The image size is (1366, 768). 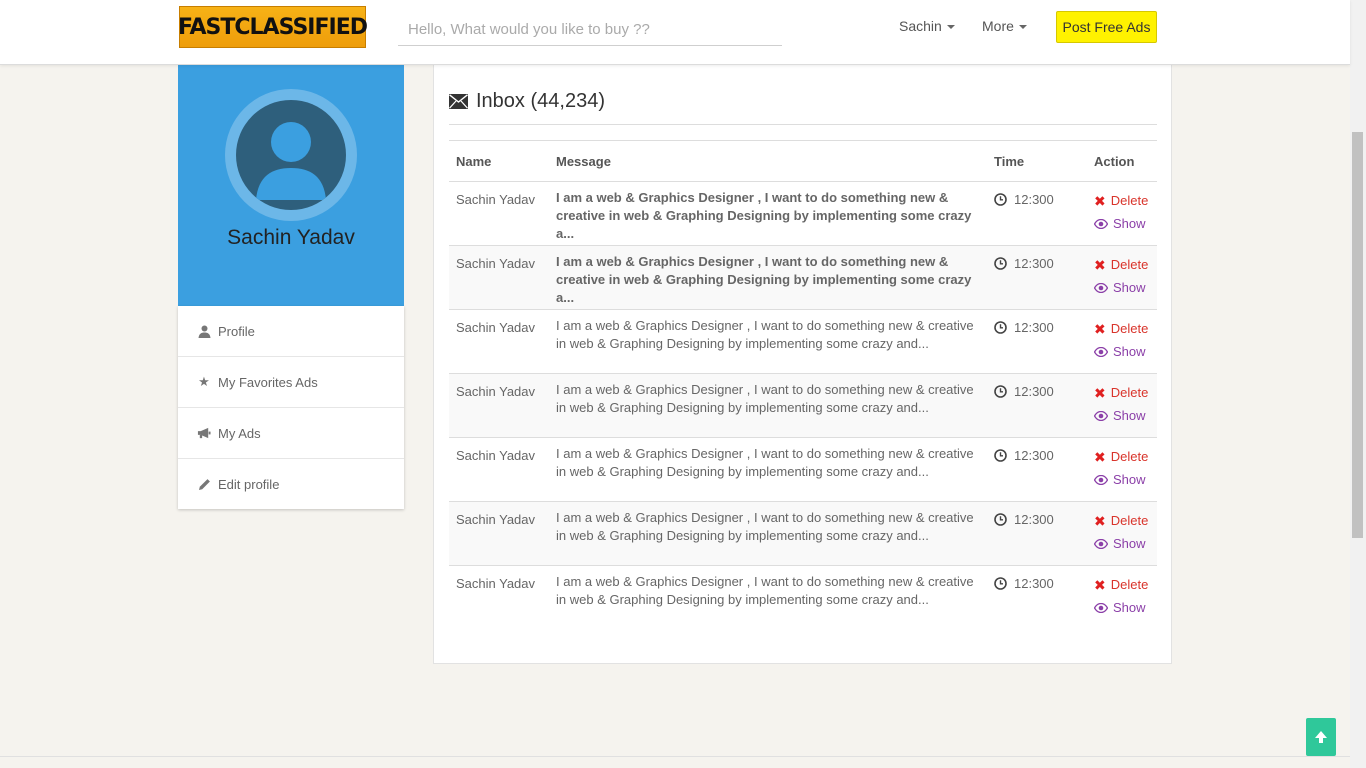 I want to click on scroll-to-top-button, so click(x=1321, y=737).